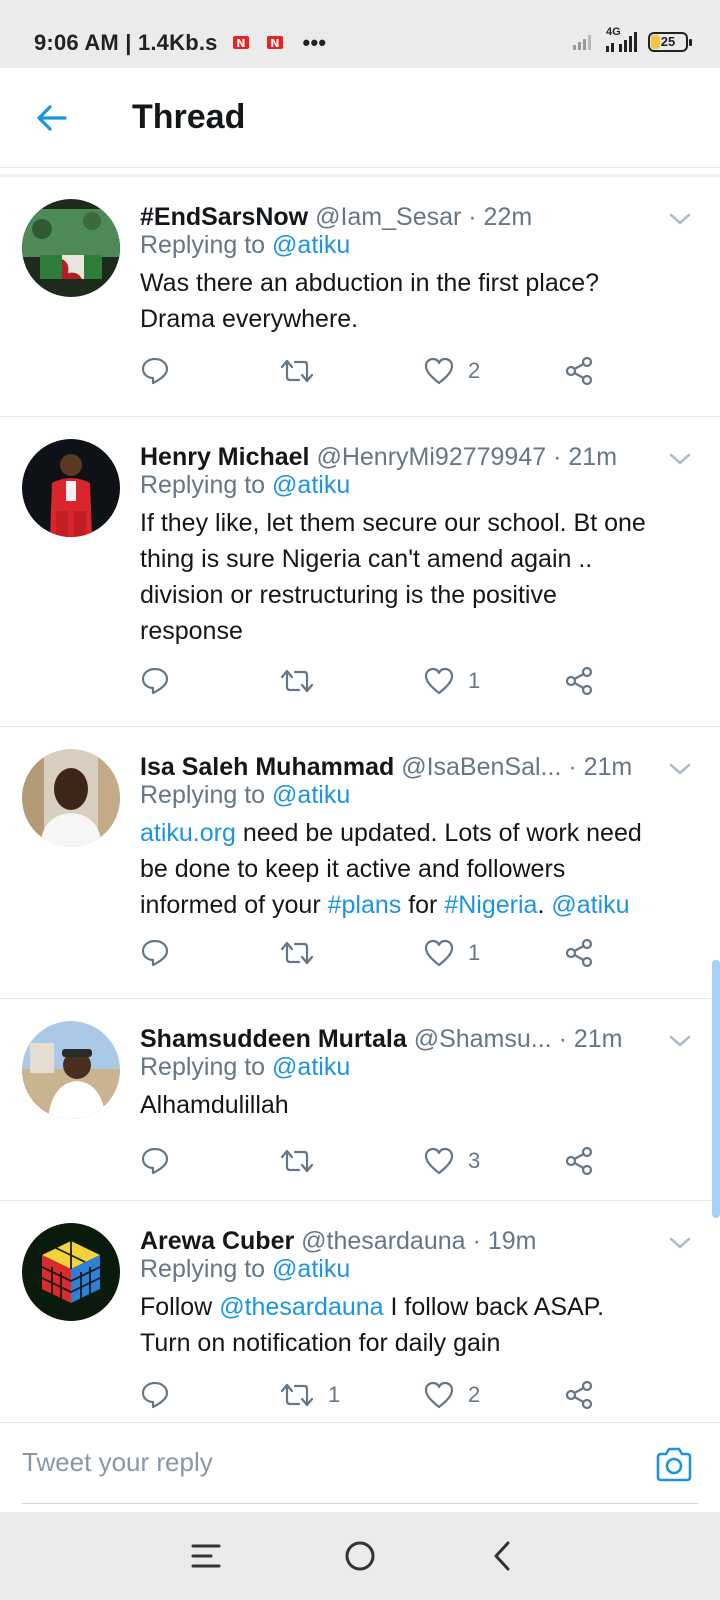 The width and height of the screenshot is (720, 1600). Describe the element at coordinates (474, 680) in the screenshot. I see `like-count: 1` at that location.